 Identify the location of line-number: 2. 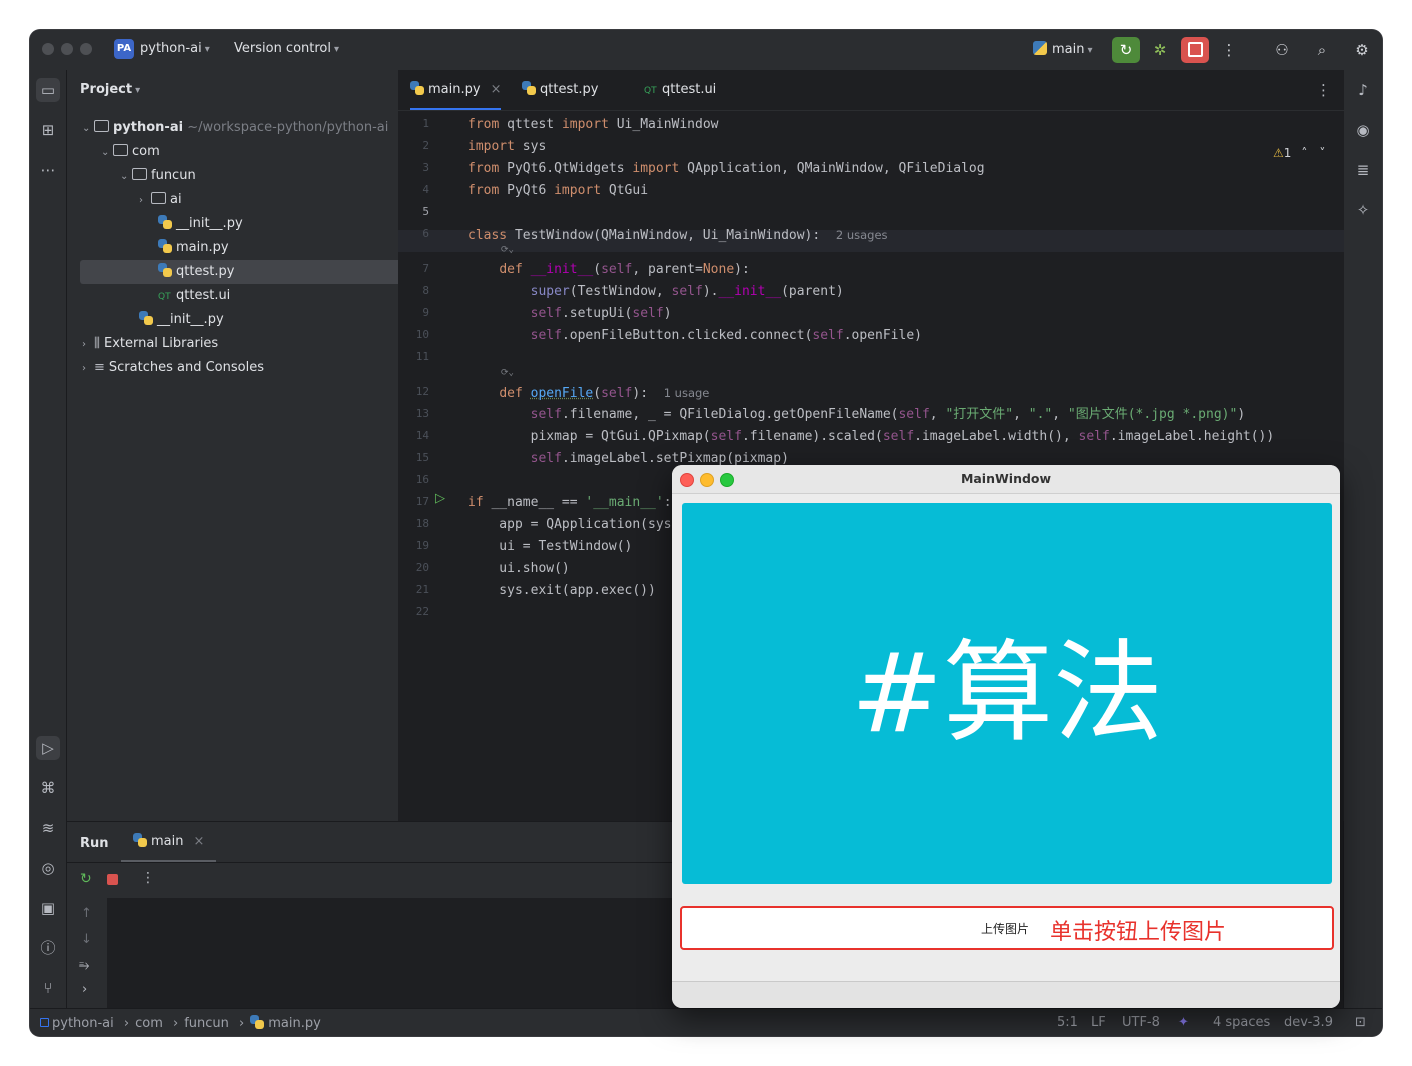
(425, 145).